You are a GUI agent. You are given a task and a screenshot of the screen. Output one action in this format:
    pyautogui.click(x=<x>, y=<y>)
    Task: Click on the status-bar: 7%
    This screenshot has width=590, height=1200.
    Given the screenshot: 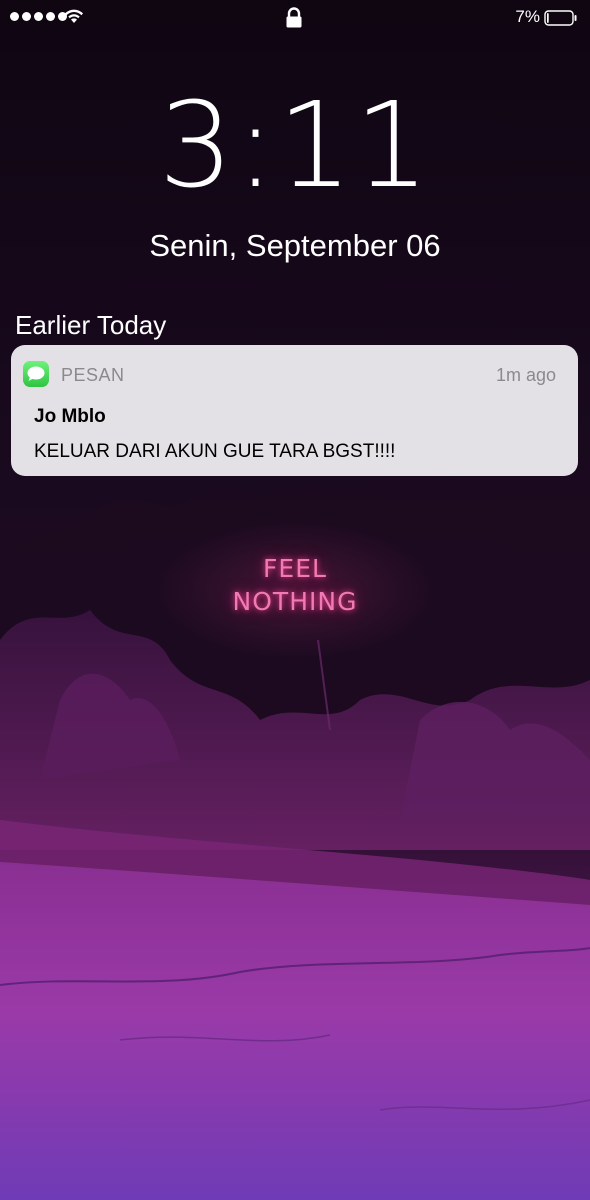 What is the action you would take?
    pyautogui.click(x=295, y=18)
    